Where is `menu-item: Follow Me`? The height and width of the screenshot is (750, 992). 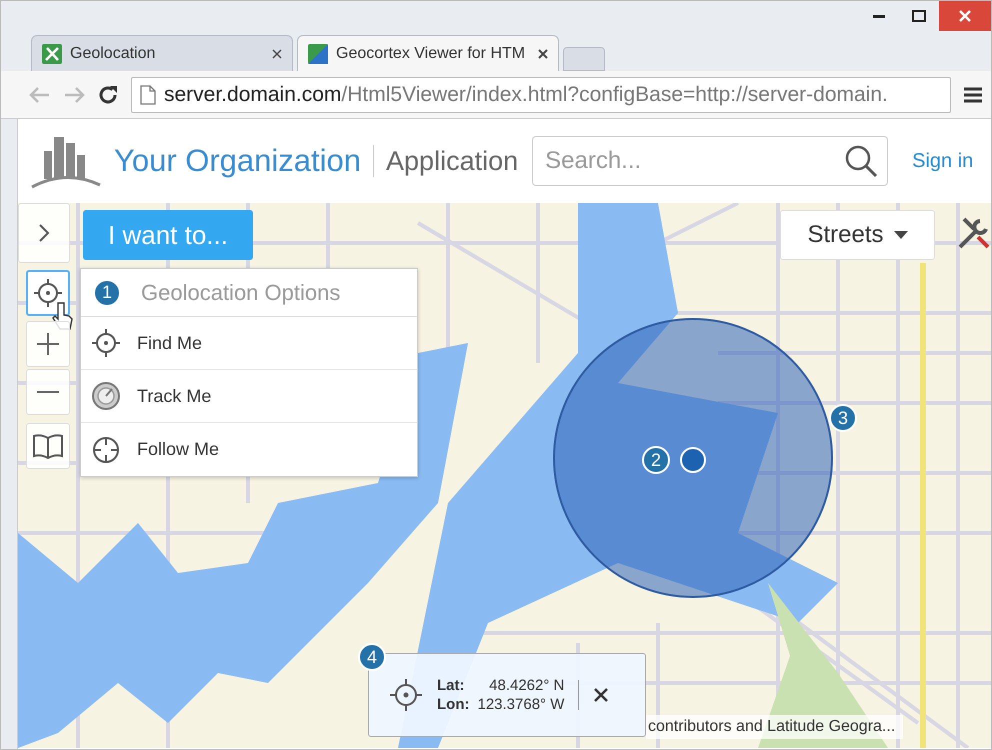
menu-item: Follow Me is located at coordinates (249, 449).